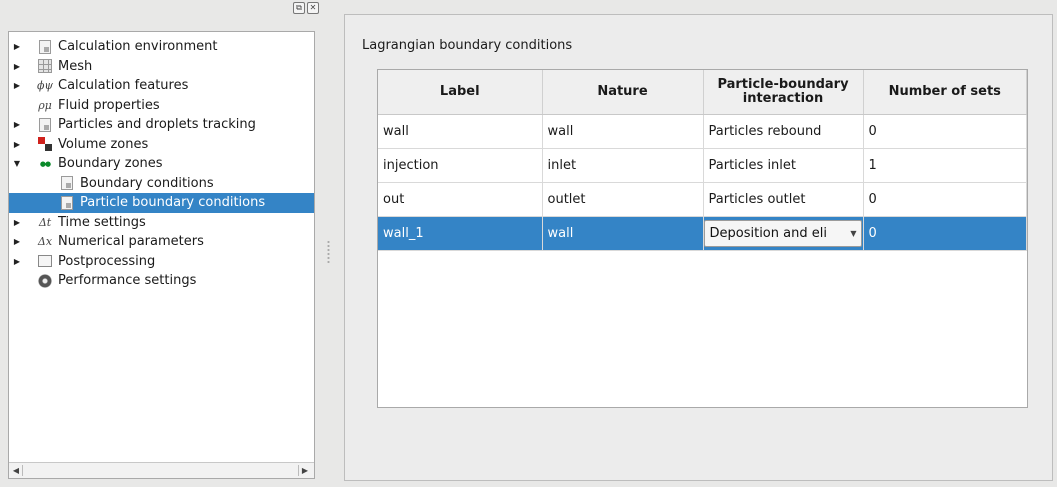  What do you see at coordinates (783, 199) in the screenshot?
I see `cell-interaction: Particles outlet` at bounding box center [783, 199].